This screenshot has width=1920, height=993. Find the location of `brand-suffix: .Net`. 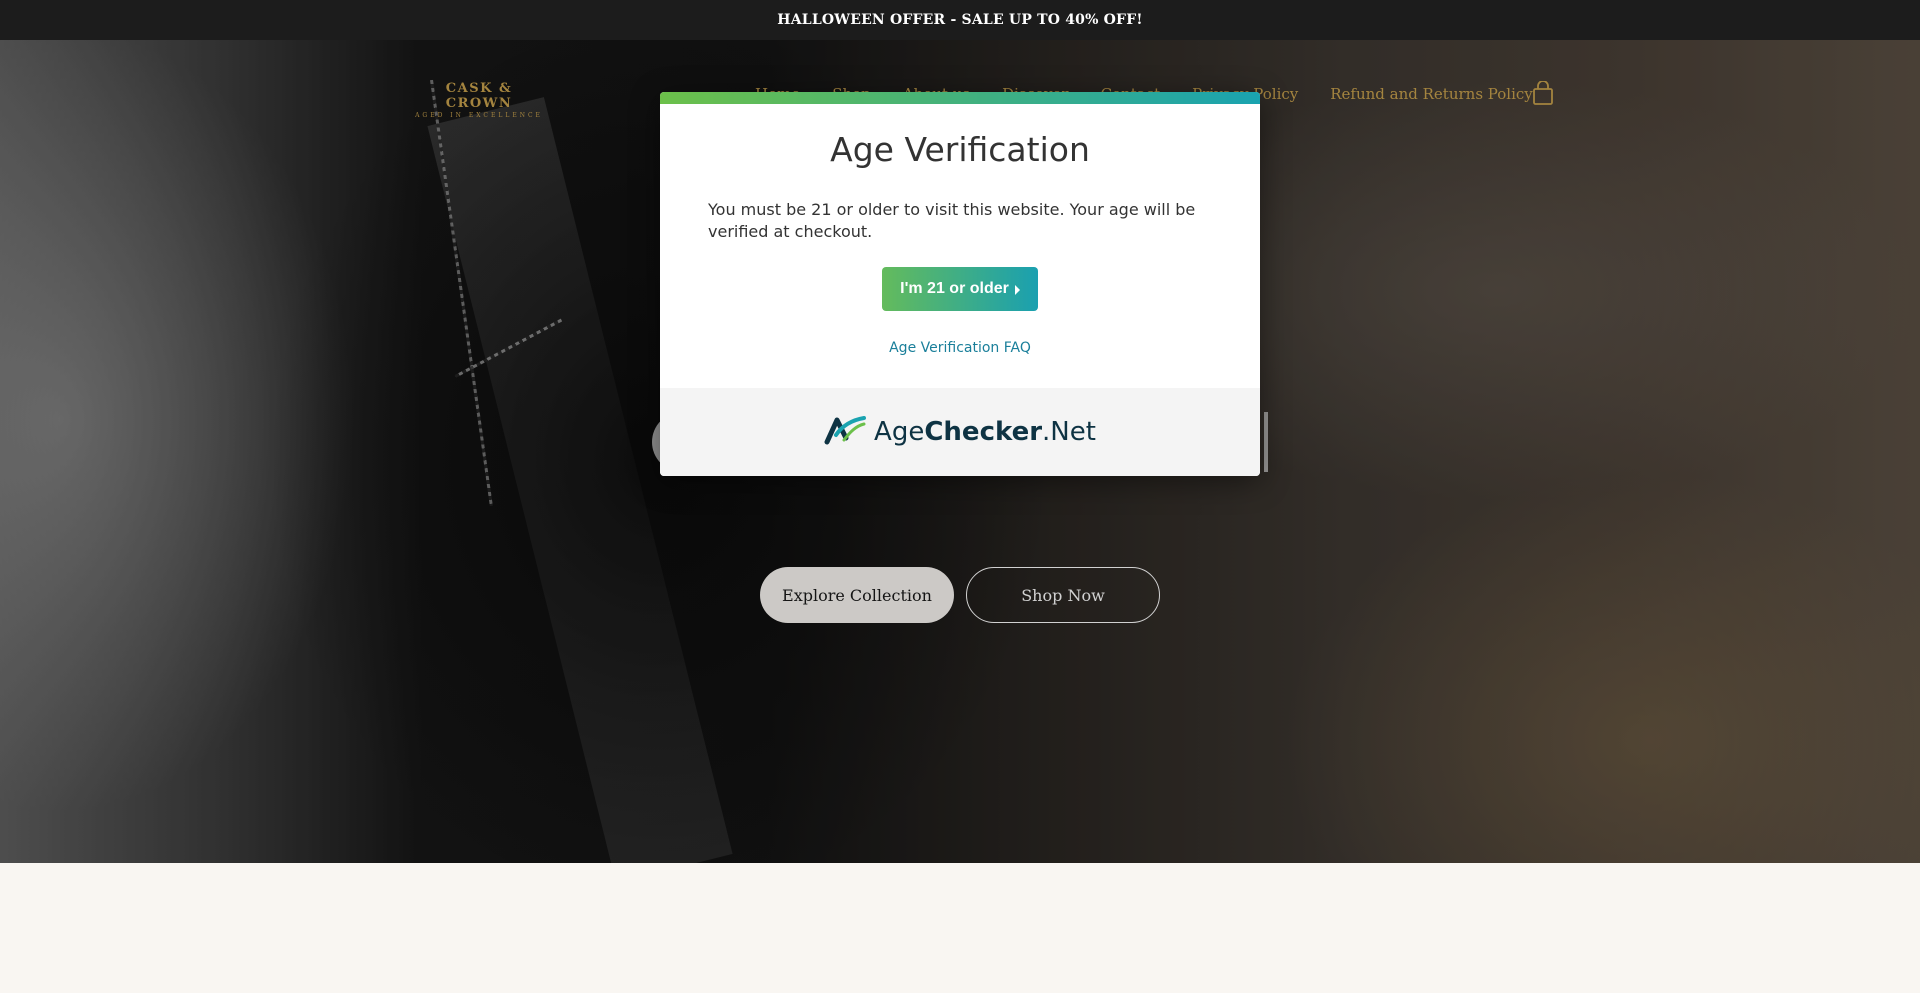

brand-suffix: .Net is located at coordinates (1069, 432).